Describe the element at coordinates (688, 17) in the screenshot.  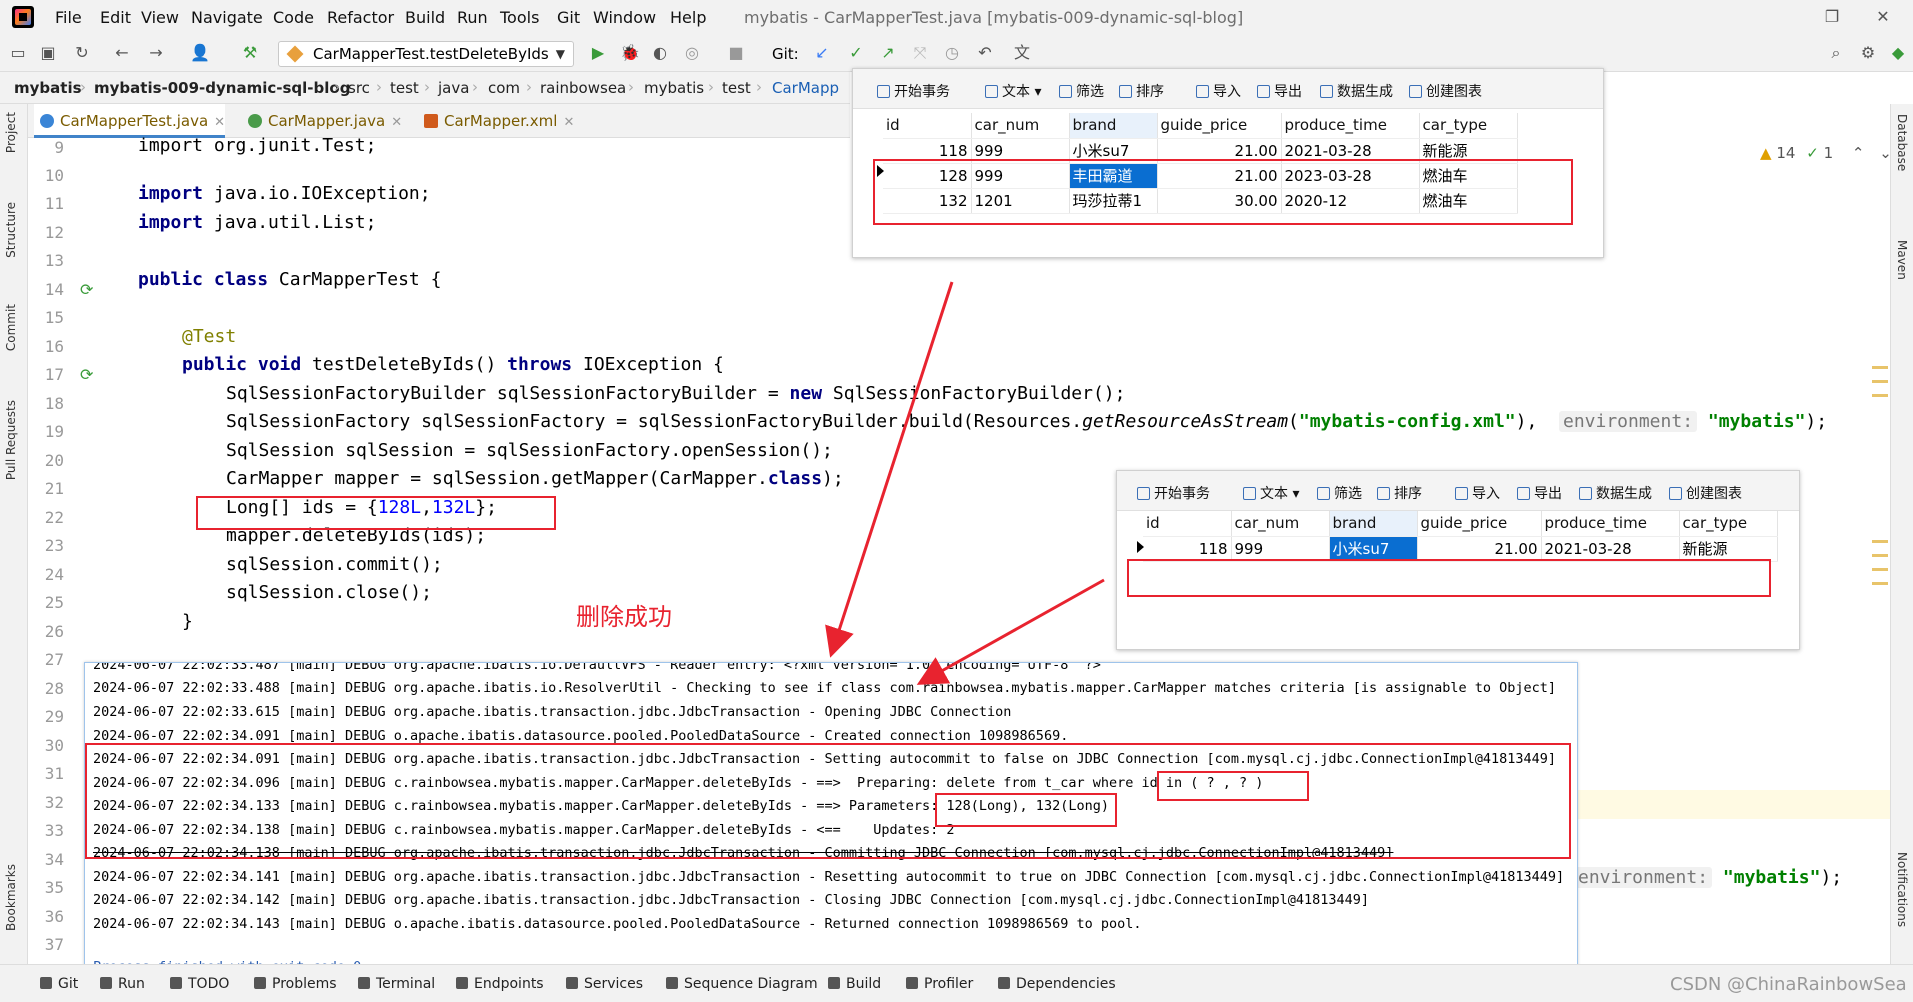
I see `menu-help: Help` at that location.